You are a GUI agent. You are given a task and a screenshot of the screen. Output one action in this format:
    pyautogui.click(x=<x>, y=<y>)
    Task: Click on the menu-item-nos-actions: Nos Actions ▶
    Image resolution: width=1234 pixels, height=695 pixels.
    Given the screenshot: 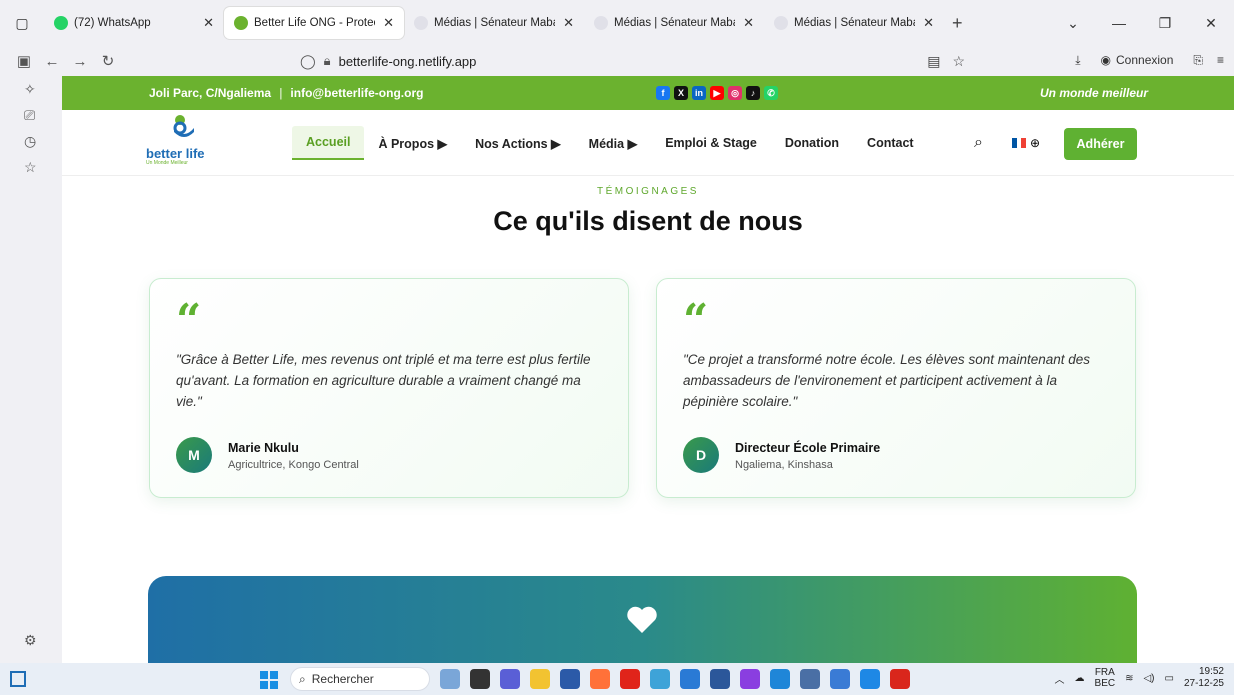 What is the action you would take?
    pyautogui.click(x=518, y=143)
    